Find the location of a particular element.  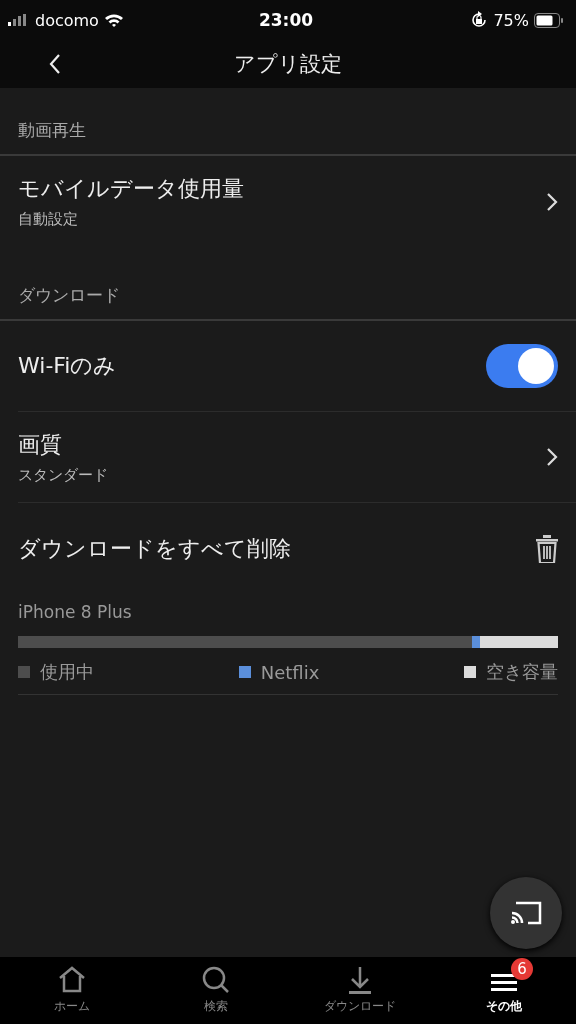

settings-row: 画質 スタンダード is located at coordinates (297, 457).